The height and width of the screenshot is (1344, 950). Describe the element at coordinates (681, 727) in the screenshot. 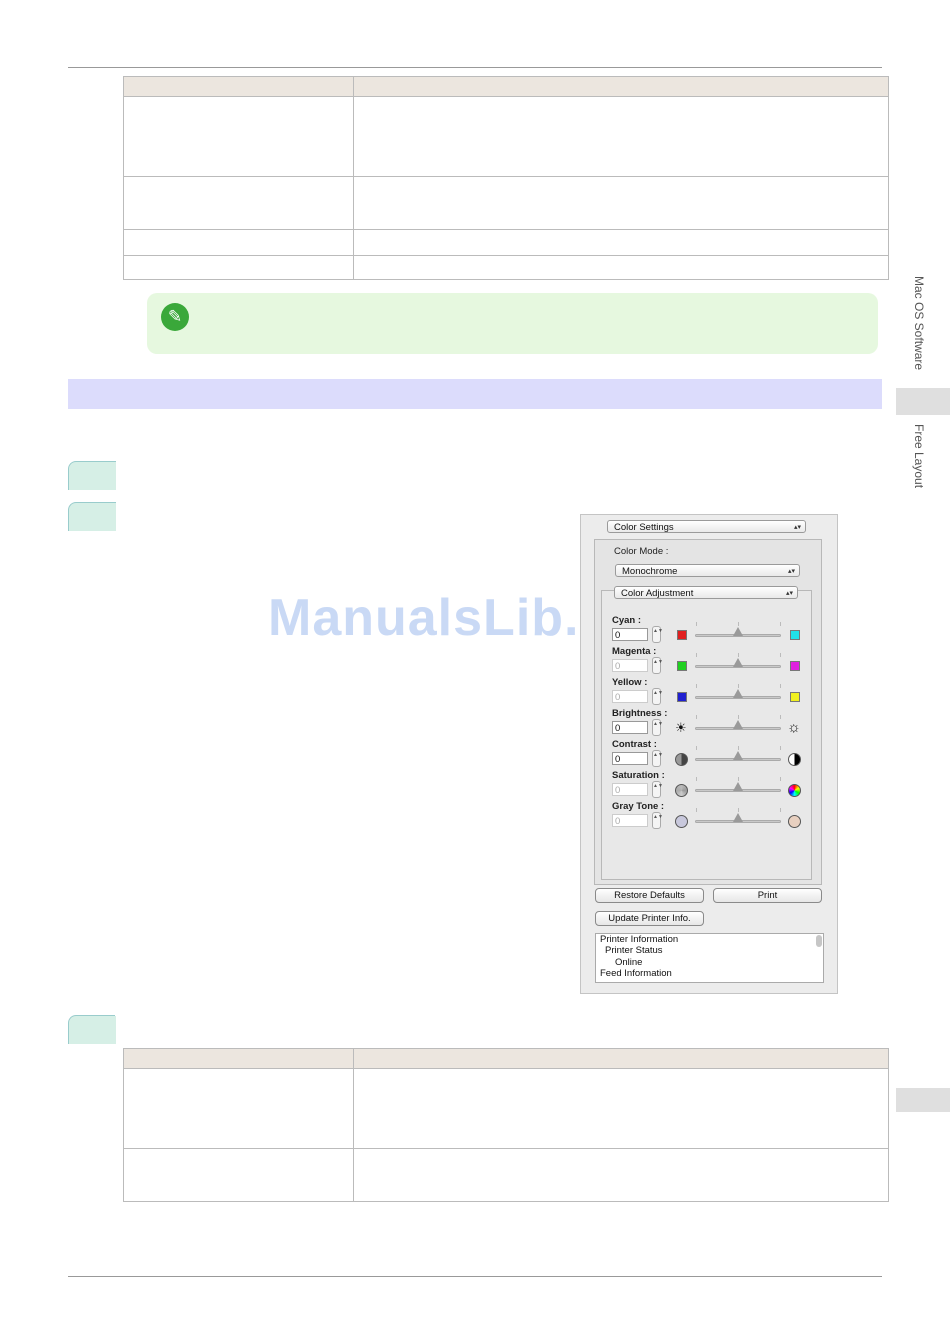

I see `brightness-low-icon: ☀` at that location.